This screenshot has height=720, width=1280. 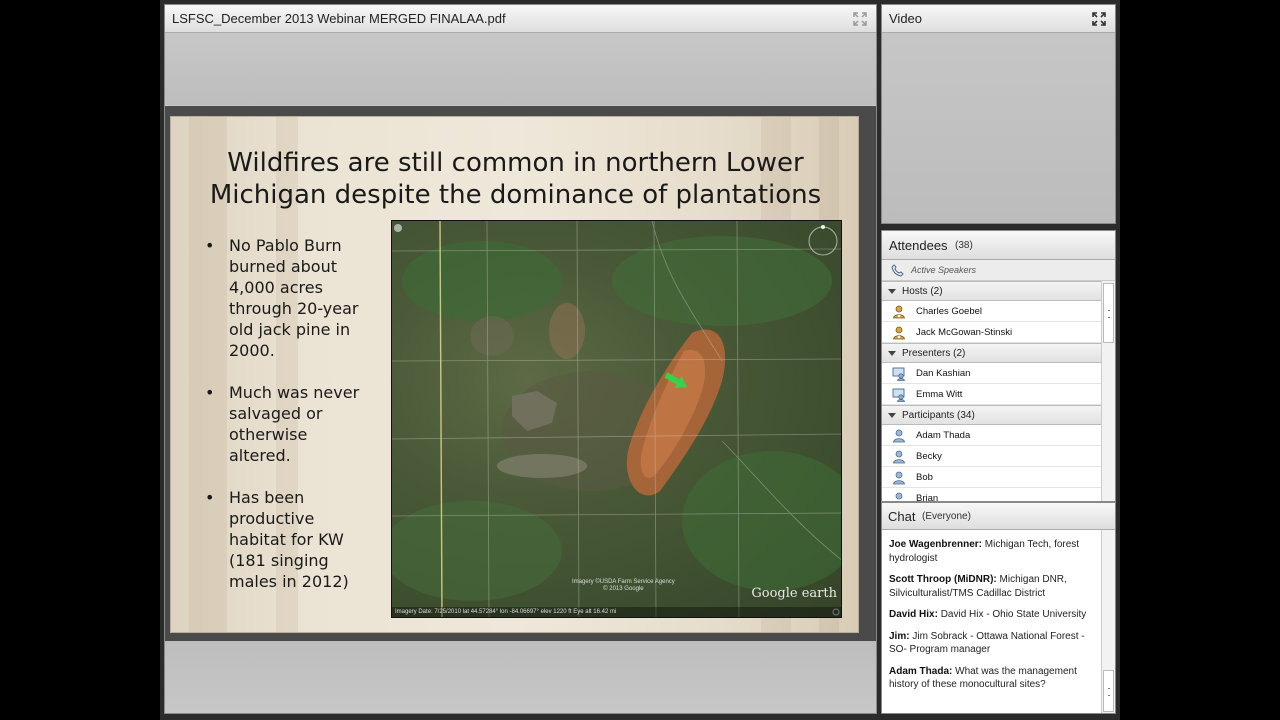 I want to click on attendee-name: Emma Witt, so click(x=939, y=394).